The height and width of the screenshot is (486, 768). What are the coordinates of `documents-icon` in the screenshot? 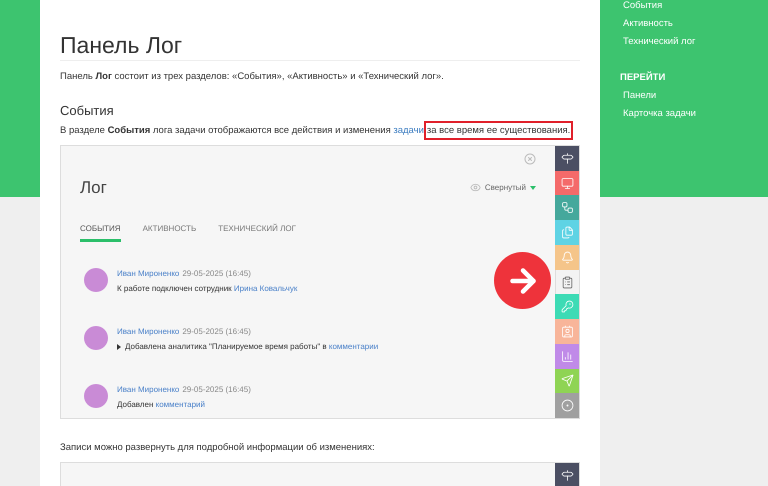 It's located at (567, 233).